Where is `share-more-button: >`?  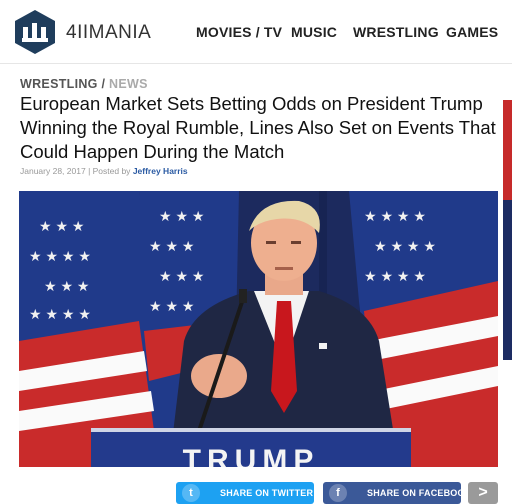
share-more-button: > is located at coordinates (483, 493).